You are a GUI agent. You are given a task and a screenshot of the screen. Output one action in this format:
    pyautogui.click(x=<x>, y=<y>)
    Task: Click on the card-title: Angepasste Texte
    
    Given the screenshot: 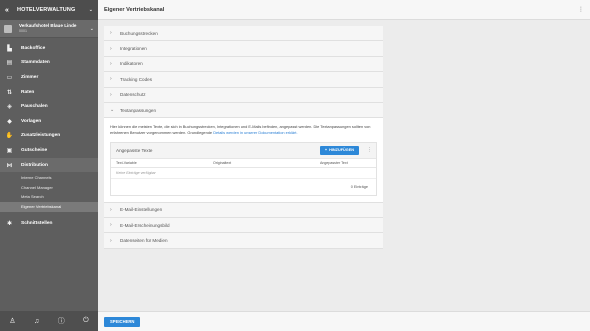 What is the action you would take?
    pyautogui.click(x=134, y=150)
    